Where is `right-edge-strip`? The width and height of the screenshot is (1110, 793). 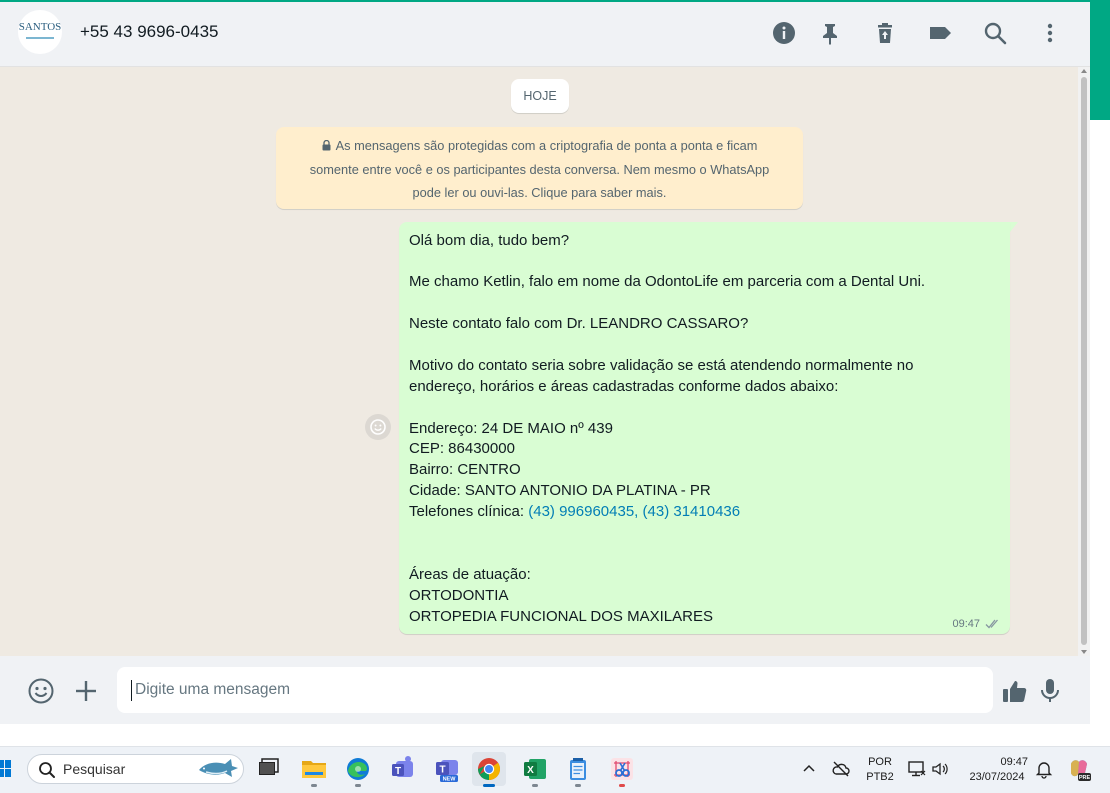 right-edge-strip is located at coordinates (1100, 362).